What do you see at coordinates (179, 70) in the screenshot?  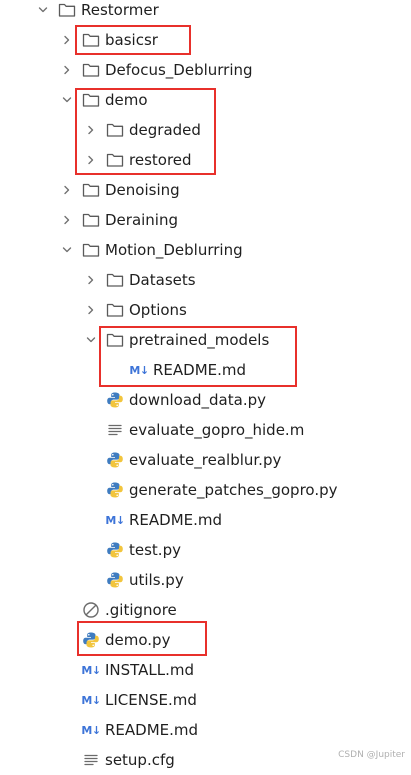 I see `tree-item-label: Defocus_Deblurring` at bounding box center [179, 70].